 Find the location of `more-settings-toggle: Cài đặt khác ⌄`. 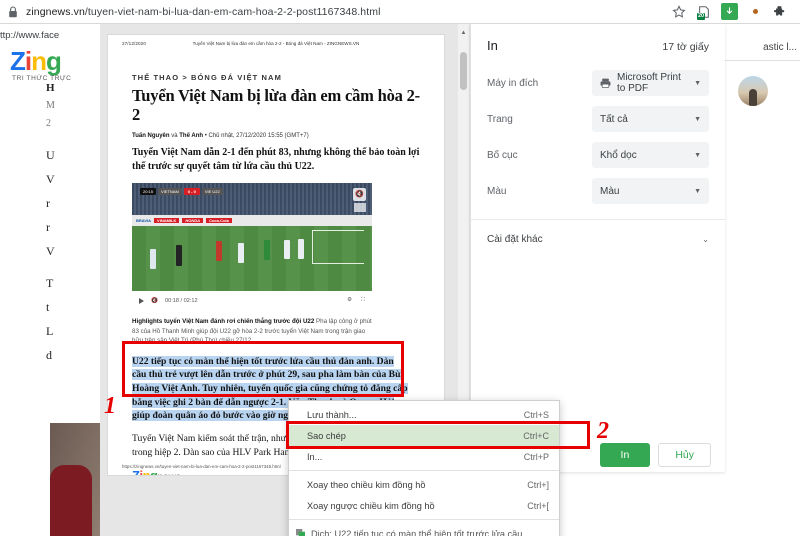

more-settings-toggle: Cài đặt khác ⌄ is located at coordinates (598, 239).